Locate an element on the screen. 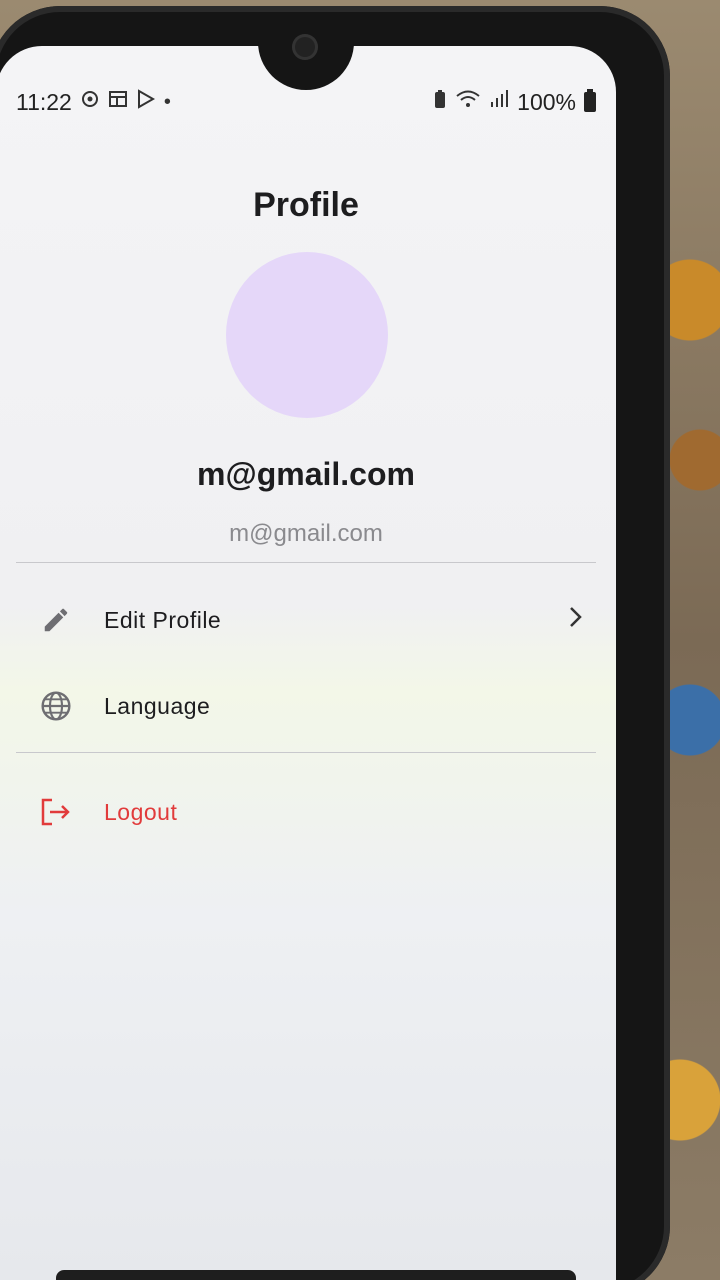 Image resolution: width=720 pixels, height=1280 pixels. menu-item-language: Language is located at coordinates (311, 706).